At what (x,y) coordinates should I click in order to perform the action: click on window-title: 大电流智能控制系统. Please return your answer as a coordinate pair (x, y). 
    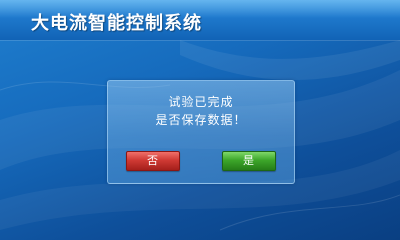
    Looking at the image, I should click on (116, 23).